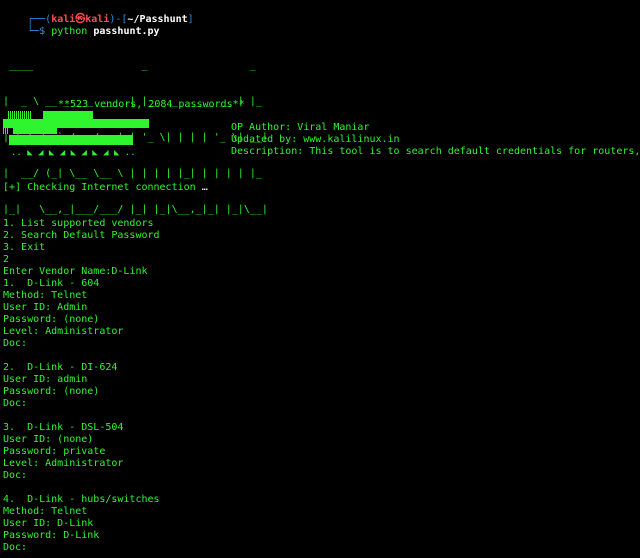 The height and width of the screenshot is (558, 640). Describe the element at coordinates (190, 19) in the screenshot. I see `prompt-frame-end: ]` at that location.